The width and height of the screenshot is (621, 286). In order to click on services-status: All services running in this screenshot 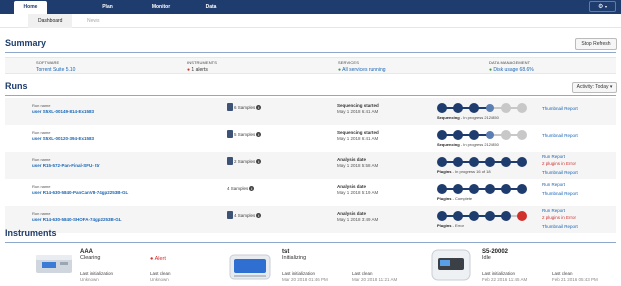, I will do `click(364, 70)`.